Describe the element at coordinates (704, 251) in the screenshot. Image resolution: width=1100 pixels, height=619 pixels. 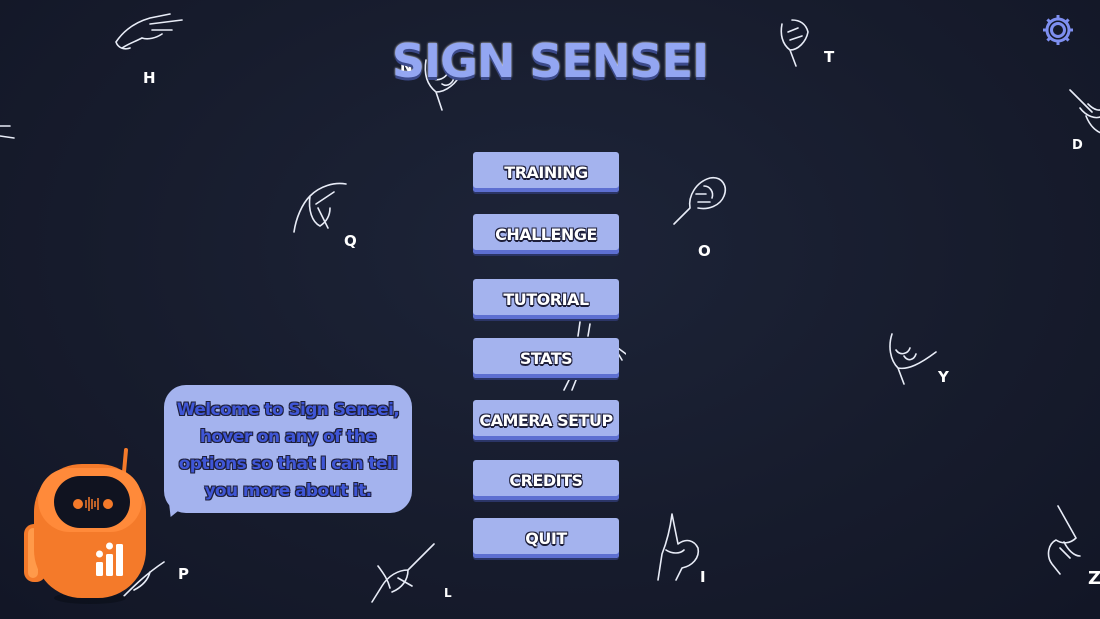
I see `letter-o: O` at that location.